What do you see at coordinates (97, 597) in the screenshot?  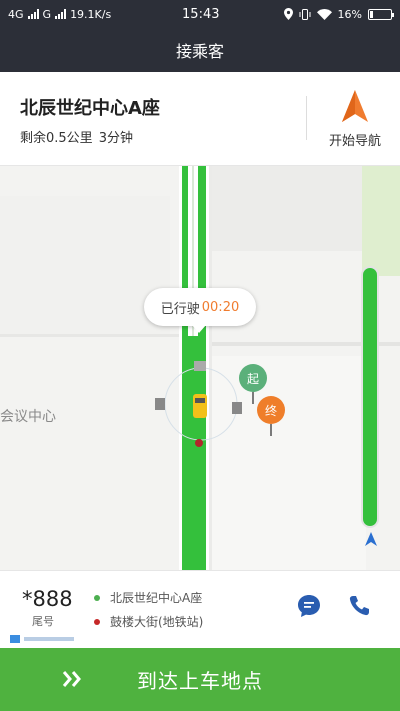 I see `pickup-dot` at bounding box center [97, 597].